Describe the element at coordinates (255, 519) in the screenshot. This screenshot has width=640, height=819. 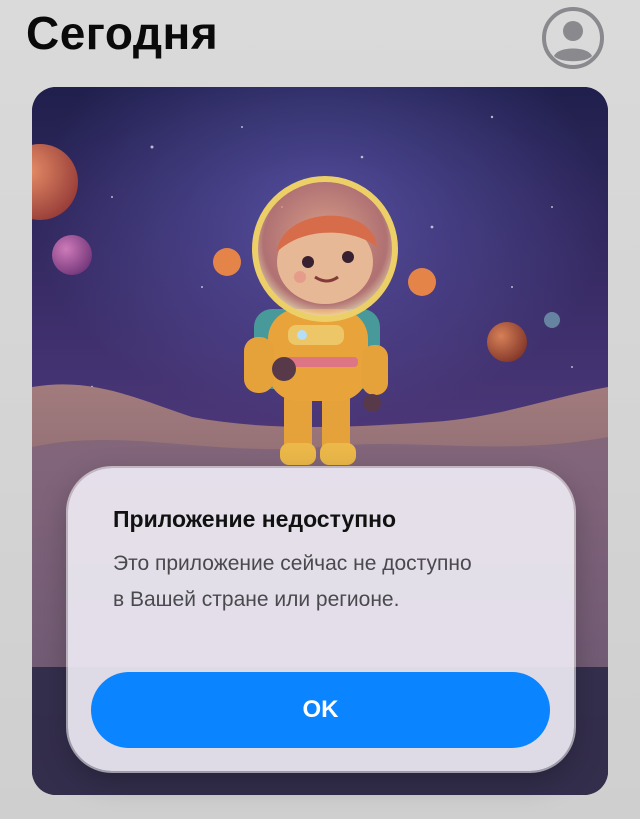
I see `alert-title: Приложение недоступно` at that location.